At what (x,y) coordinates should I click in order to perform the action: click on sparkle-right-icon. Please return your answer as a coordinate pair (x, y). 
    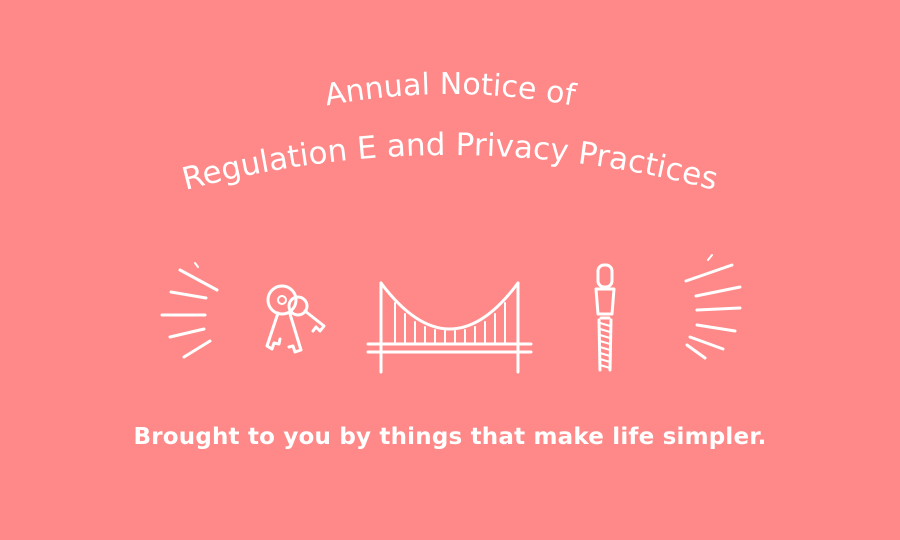
    Looking at the image, I should click on (713, 307).